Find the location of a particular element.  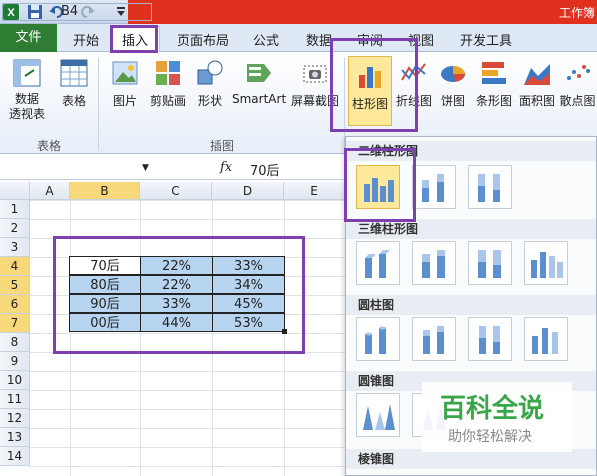

percent-stacked-column-option is located at coordinates (490, 187).